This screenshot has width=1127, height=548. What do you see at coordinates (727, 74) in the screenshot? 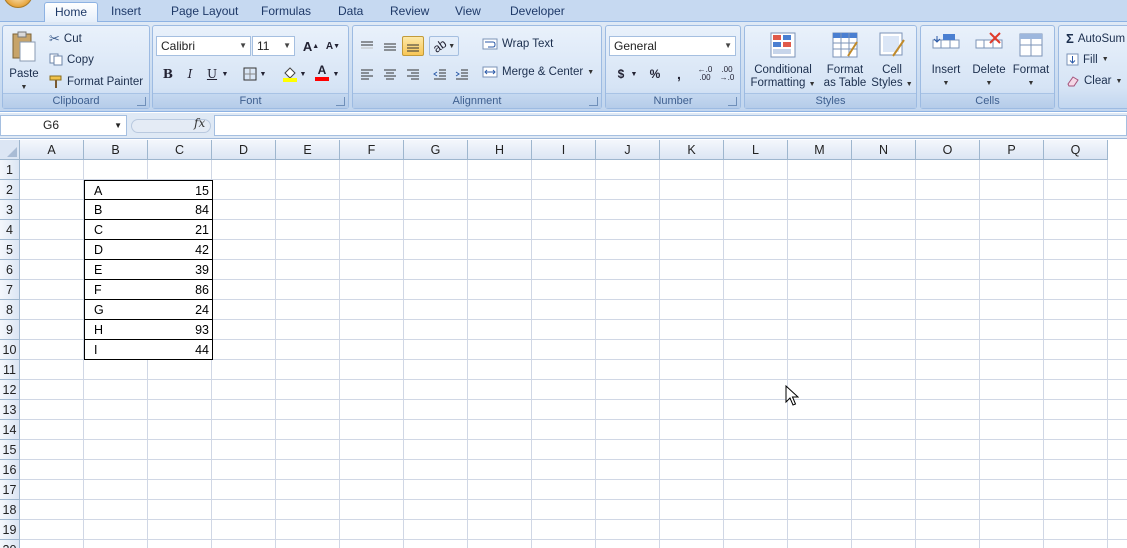
I see `decrease-decimal-button: .00 →.0` at bounding box center [727, 74].